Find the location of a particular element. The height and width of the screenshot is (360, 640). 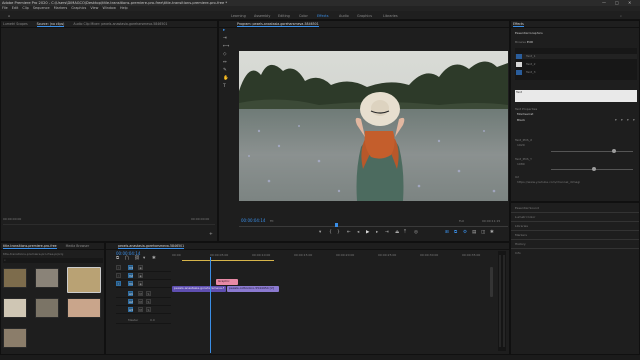

razor-tool-icon: ◇ is located at coordinates (224, 55).